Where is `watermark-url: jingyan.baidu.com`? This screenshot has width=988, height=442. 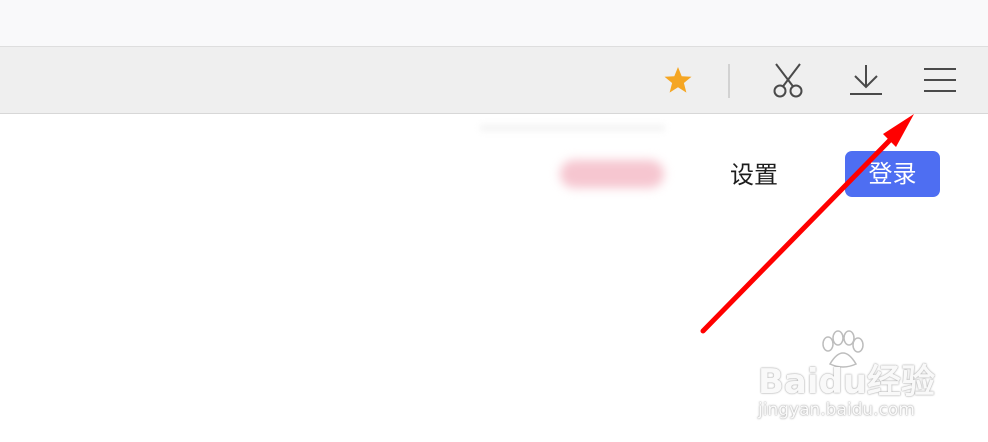 watermark-url: jingyan.baidu.com is located at coordinates (836, 410).